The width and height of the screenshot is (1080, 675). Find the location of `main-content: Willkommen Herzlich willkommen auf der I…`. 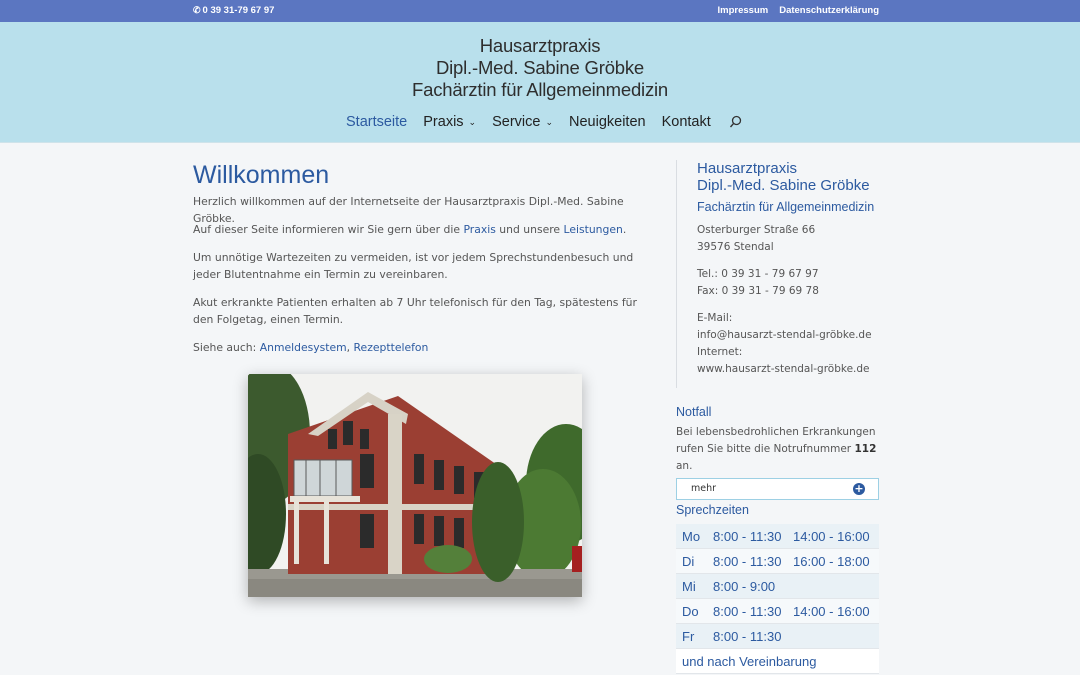

main-content: Willkommen Herzlich willkommen auf der I… is located at coordinates (422, 257).